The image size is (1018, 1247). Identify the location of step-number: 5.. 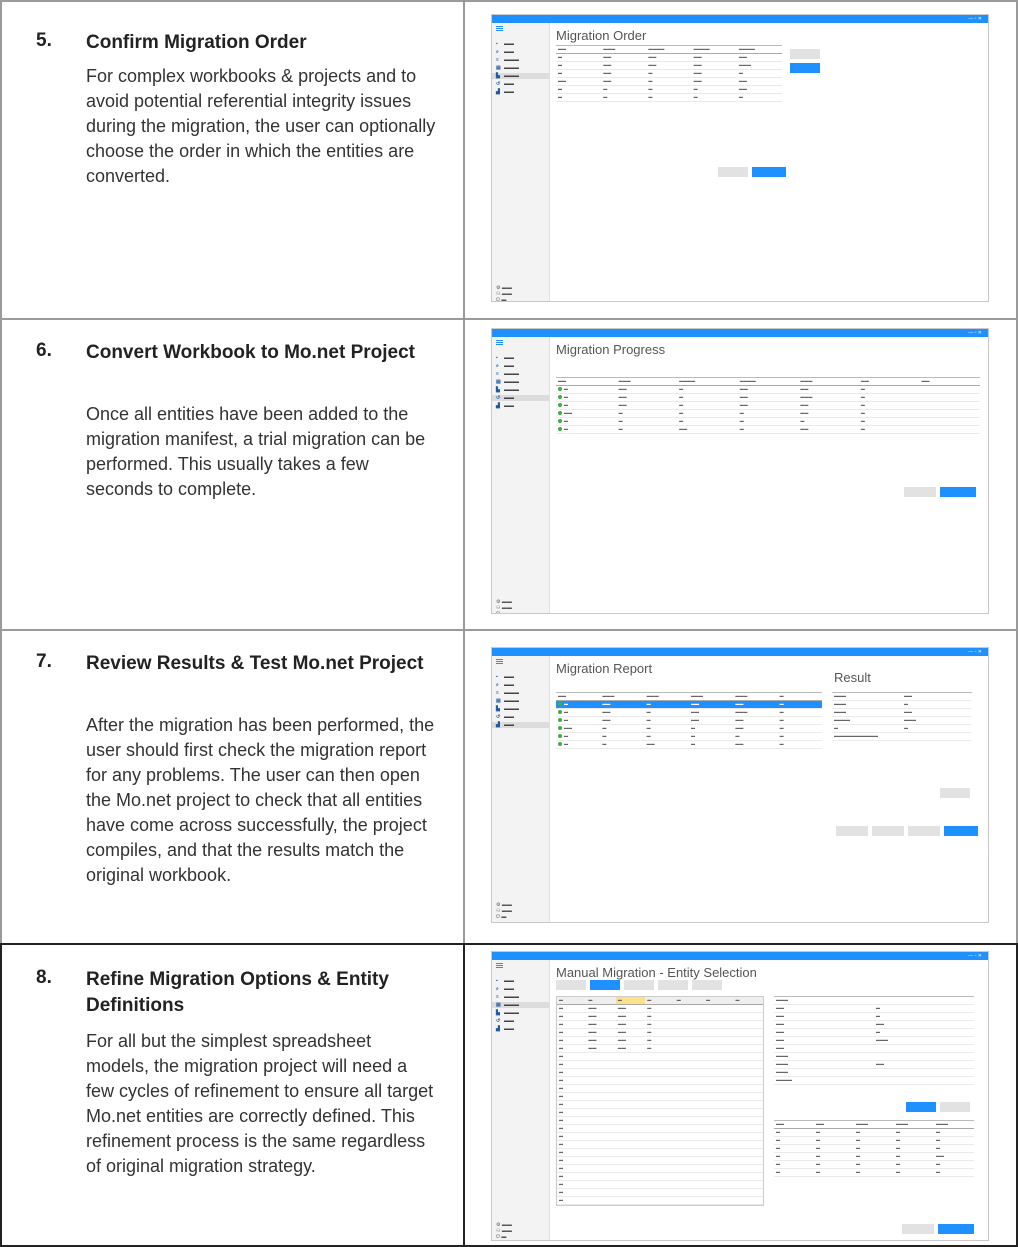
(44, 40).